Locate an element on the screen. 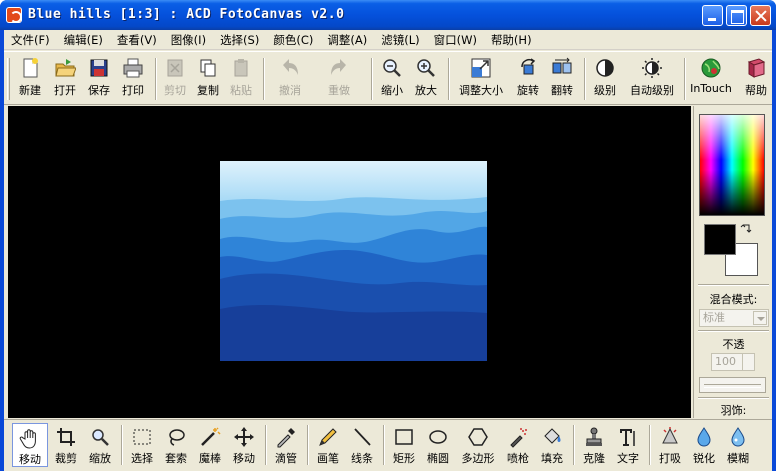 The width and height of the screenshot is (776, 471). copy-button: 复制 is located at coordinates (208, 78).